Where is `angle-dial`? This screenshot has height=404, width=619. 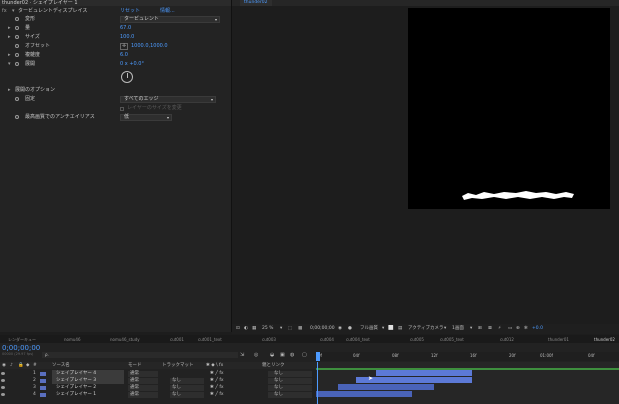 angle-dial is located at coordinates (127, 77).